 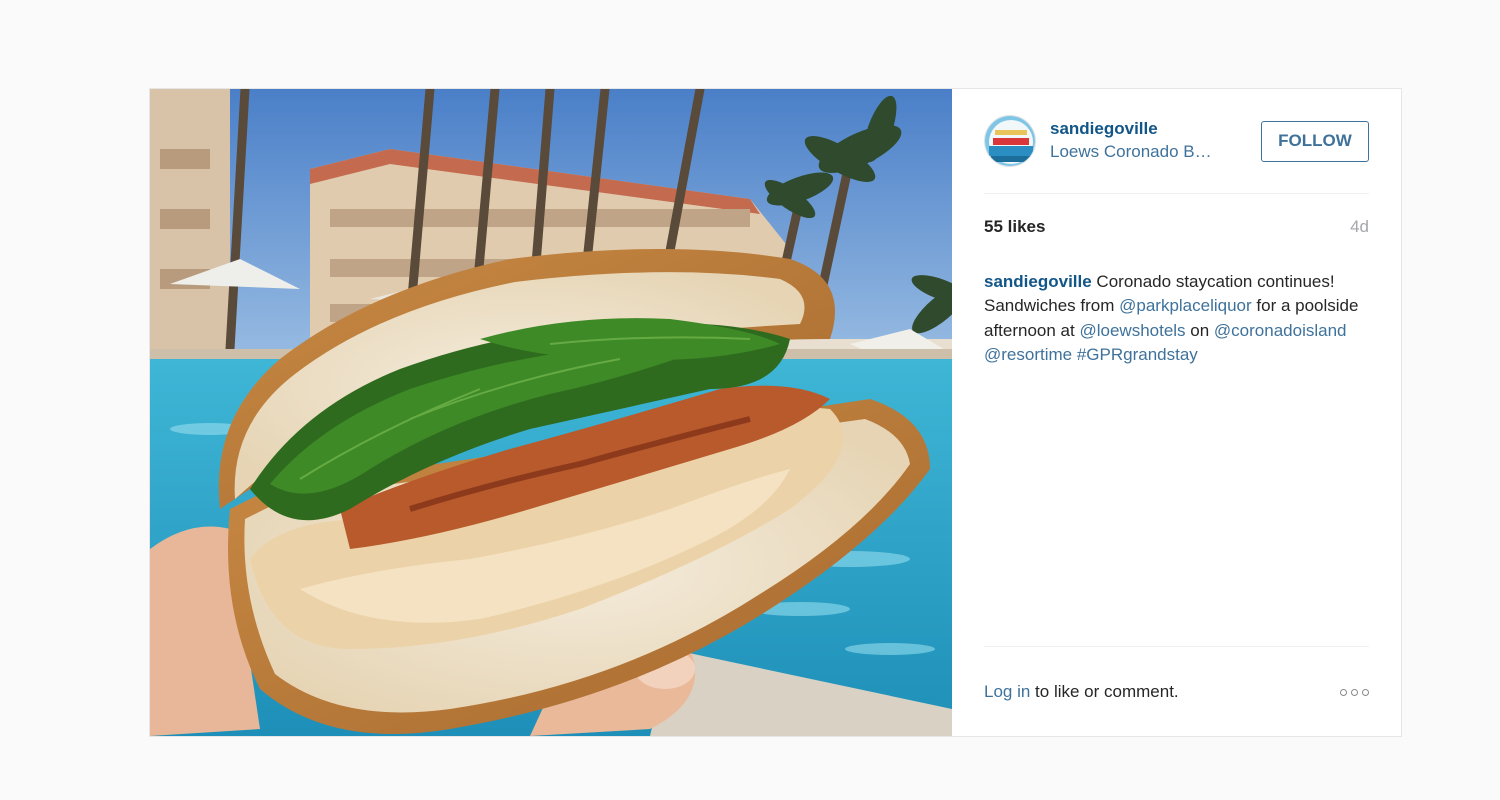 I want to click on follow-button: FOLLOW, so click(x=1315, y=141).